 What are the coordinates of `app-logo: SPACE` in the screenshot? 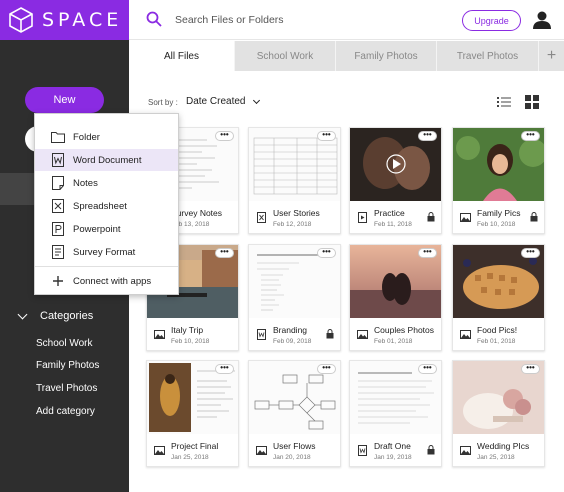 It's located at (64, 20).